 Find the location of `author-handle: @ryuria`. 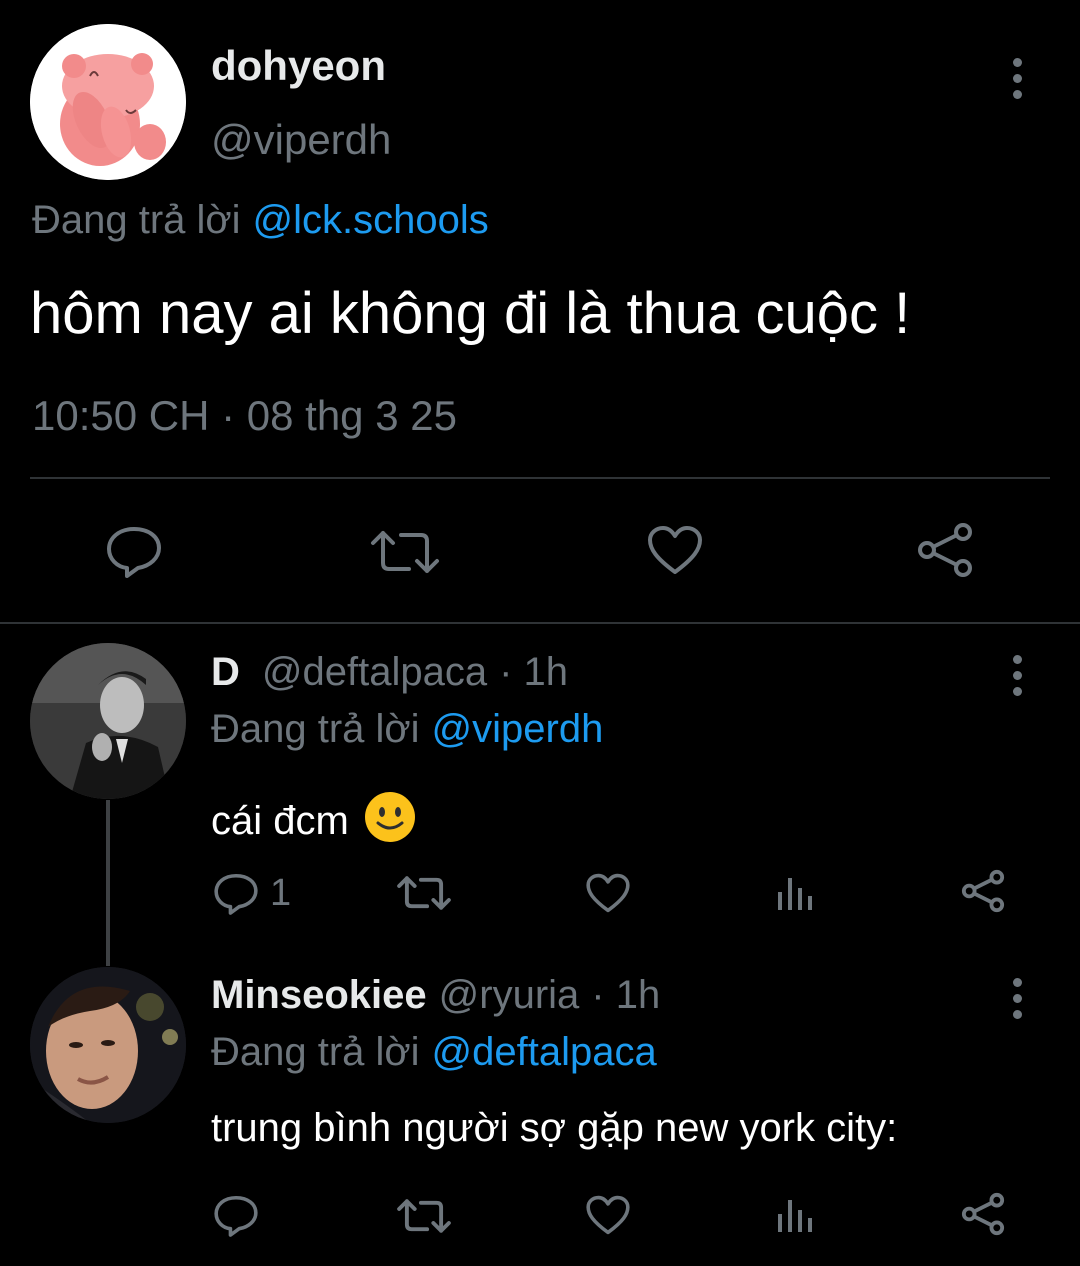

author-handle: @ryuria is located at coordinates (509, 995).